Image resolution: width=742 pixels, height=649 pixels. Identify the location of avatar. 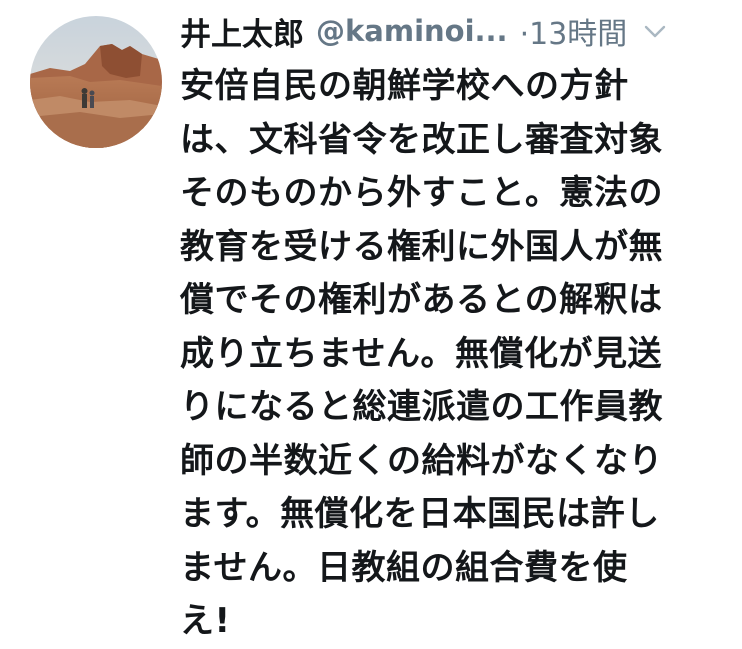
(96, 82).